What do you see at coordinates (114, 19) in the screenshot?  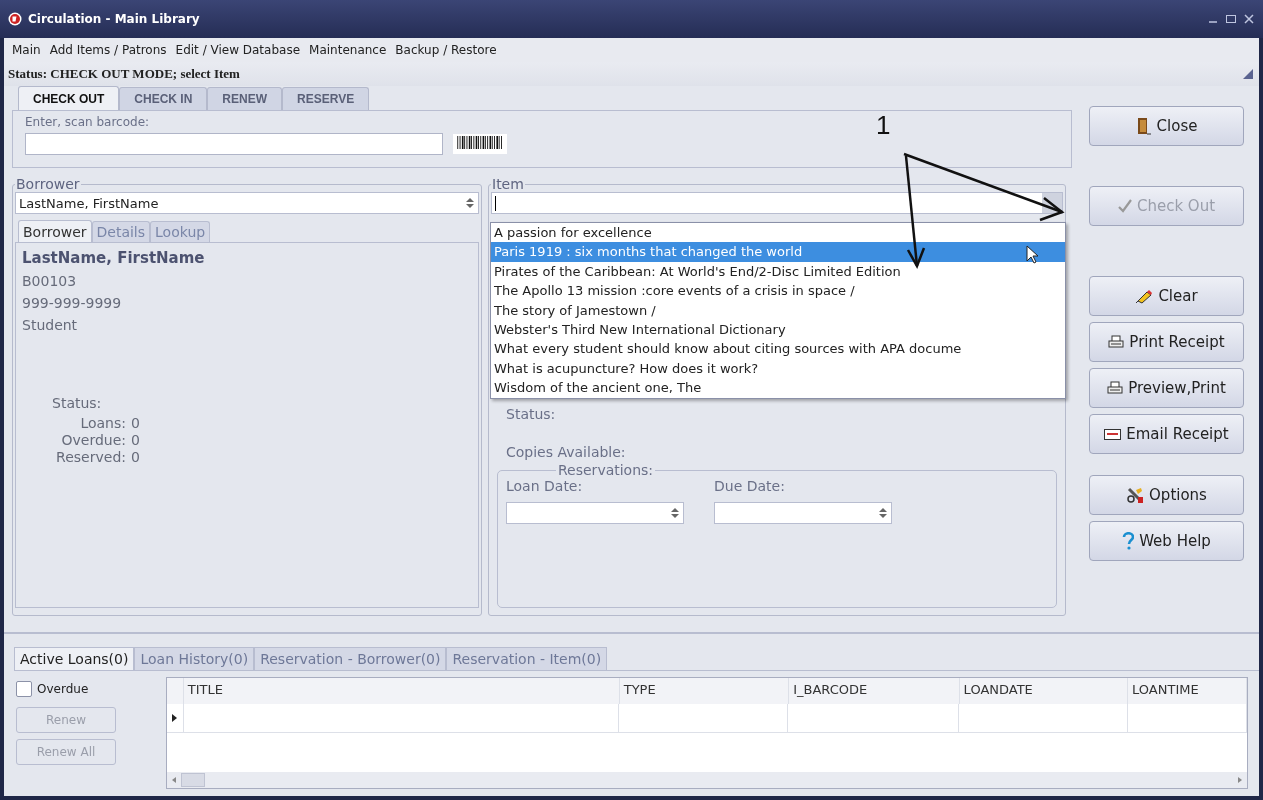 I see `window-title: Circulation - Main Library` at bounding box center [114, 19].